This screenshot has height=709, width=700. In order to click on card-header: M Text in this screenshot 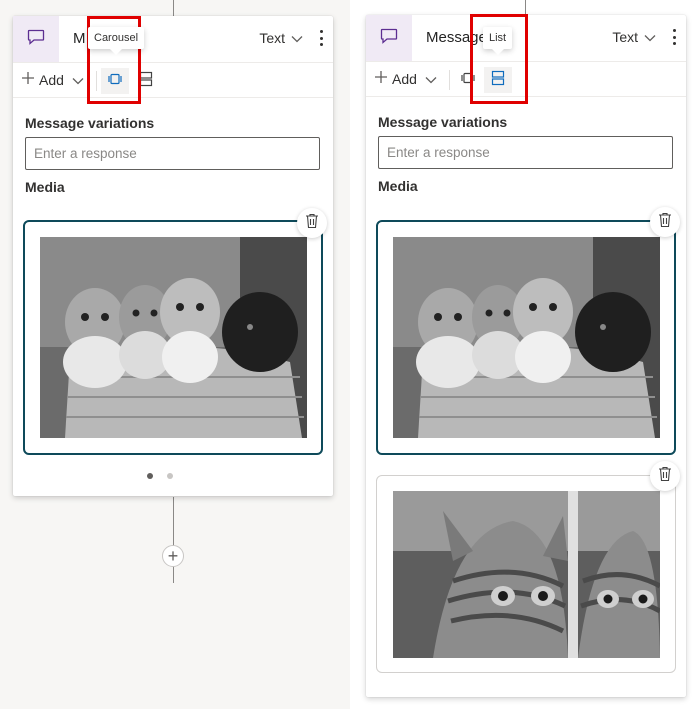, I will do `click(173, 39)`.